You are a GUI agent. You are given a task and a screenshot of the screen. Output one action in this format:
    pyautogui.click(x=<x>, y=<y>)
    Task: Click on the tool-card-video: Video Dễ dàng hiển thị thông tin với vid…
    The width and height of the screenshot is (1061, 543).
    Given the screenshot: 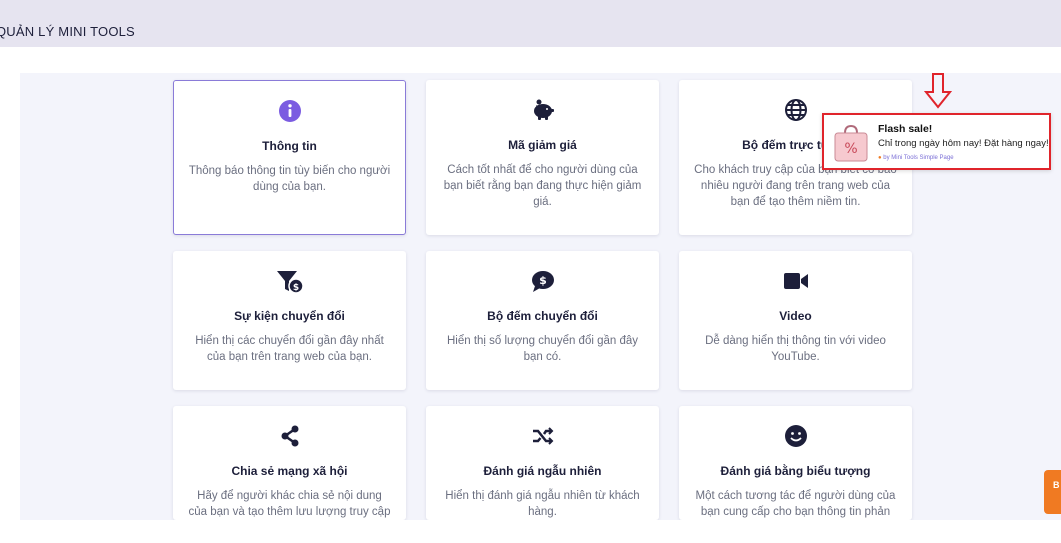 What is the action you would take?
    pyautogui.click(x=795, y=320)
    